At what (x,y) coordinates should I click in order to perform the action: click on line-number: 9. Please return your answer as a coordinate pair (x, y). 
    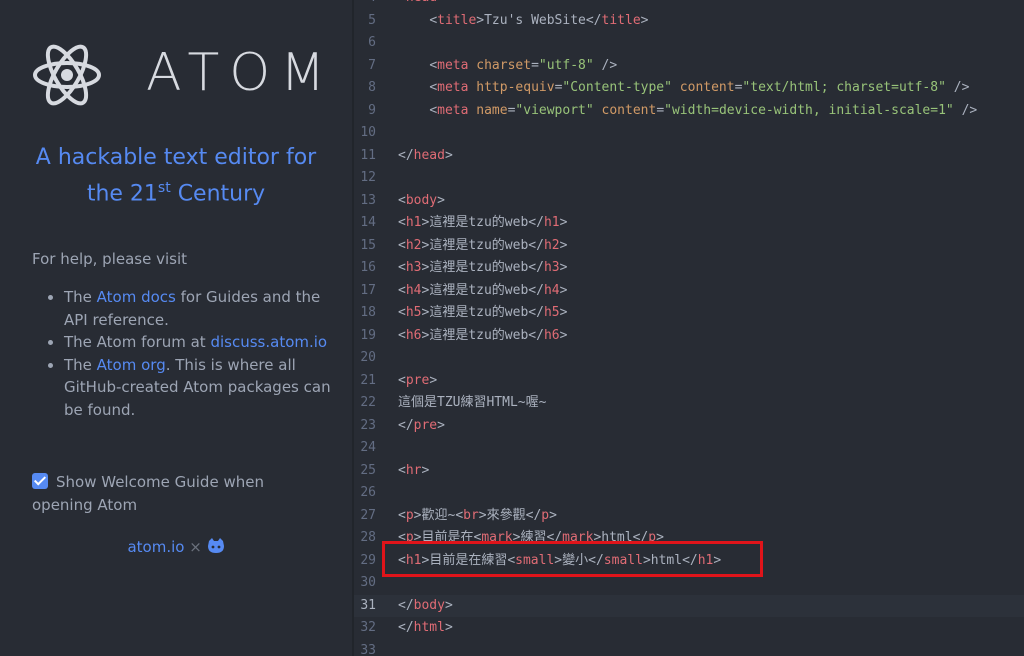
    Looking at the image, I should click on (372, 110).